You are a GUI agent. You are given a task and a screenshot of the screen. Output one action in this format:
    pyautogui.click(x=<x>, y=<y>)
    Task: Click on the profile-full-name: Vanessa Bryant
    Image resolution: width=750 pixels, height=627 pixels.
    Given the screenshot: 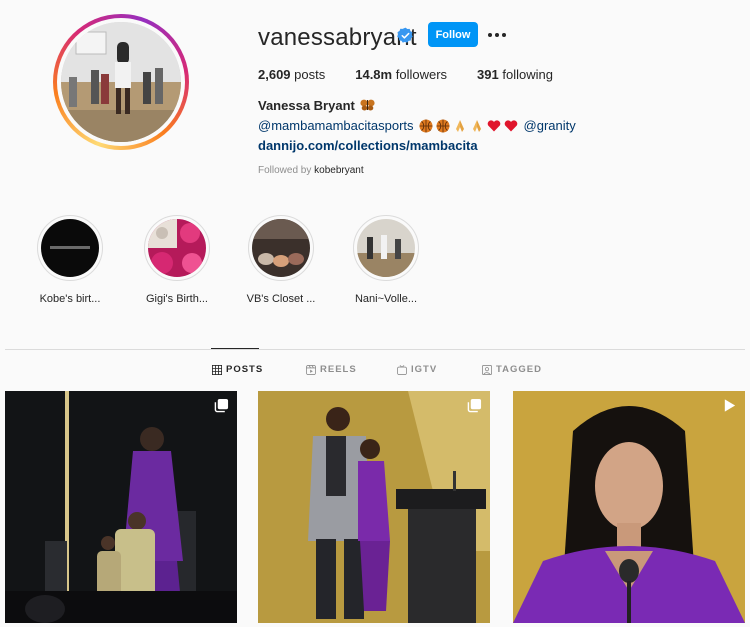 What is the action you would take?
    pyautogui.click(x=317, y=105)
    